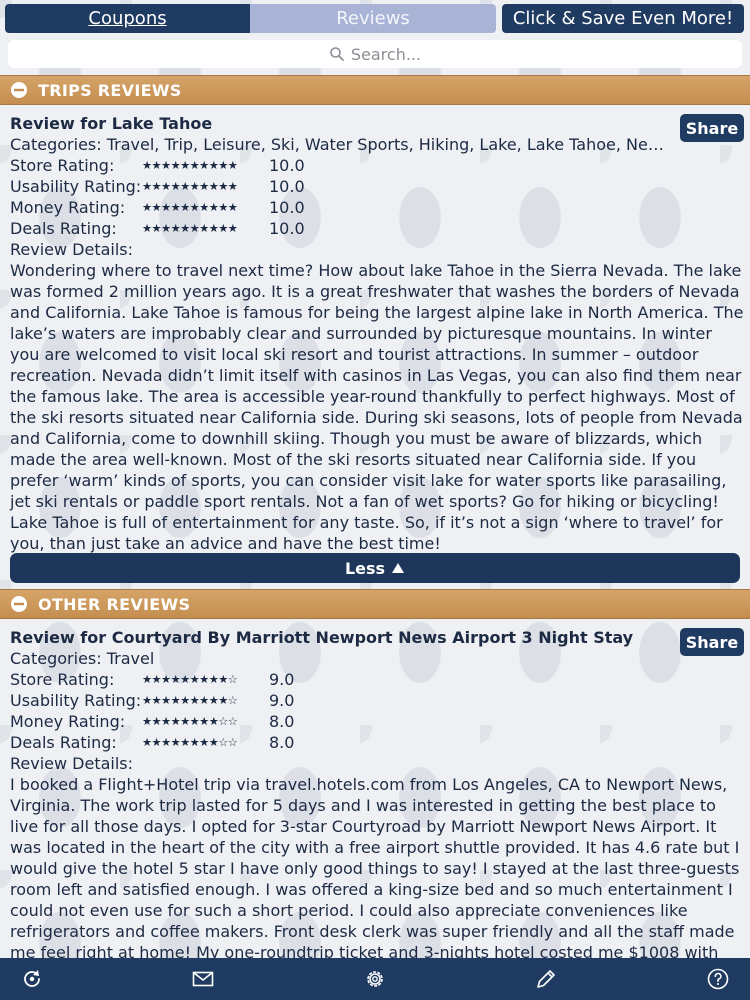 The height and width of the screenshot is (1000, 750). What do you see at coordinates (377, 679) in the screenshot?
I see `rating-row: Store Rating: ★★★★★★★★★☆ 9.0` at bounding box center [377, 679].